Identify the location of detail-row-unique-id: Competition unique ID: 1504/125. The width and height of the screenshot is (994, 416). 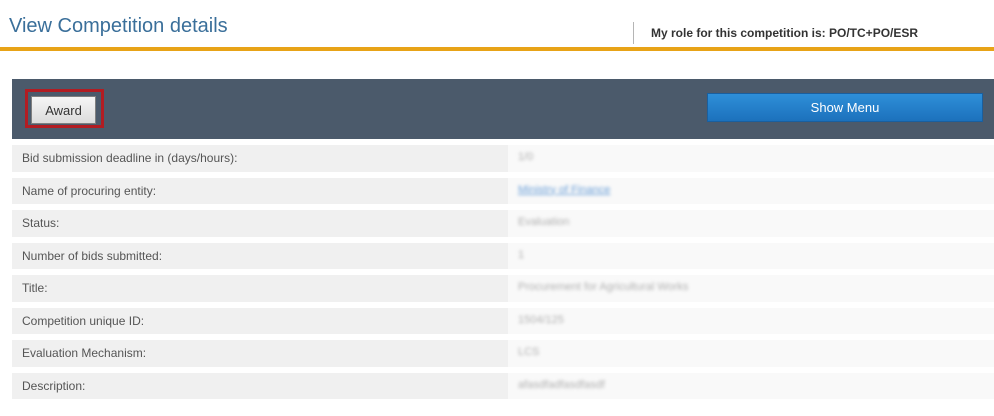
(503, 320).